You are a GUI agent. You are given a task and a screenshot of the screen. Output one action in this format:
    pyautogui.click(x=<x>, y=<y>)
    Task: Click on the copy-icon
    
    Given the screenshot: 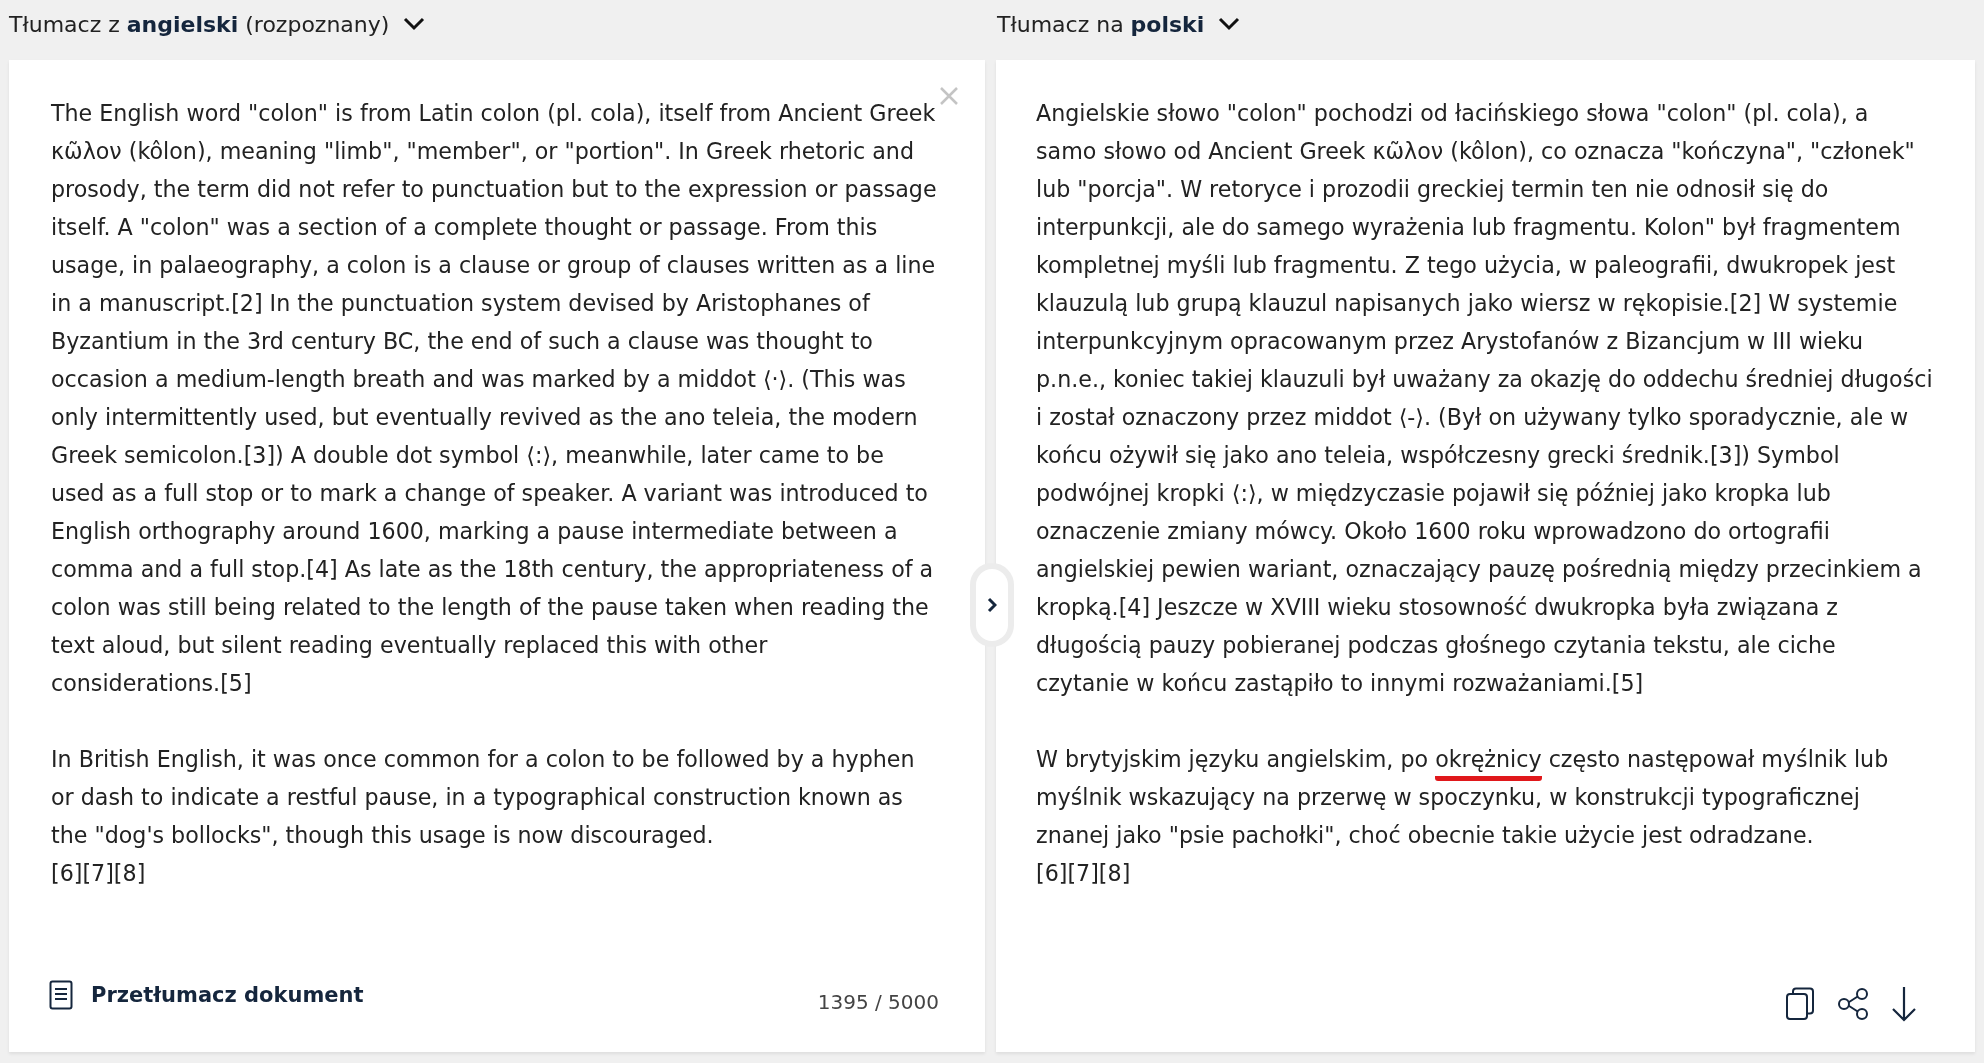 What is the action you would take?
    pyautogui.click(x=1800, y=1004)
    